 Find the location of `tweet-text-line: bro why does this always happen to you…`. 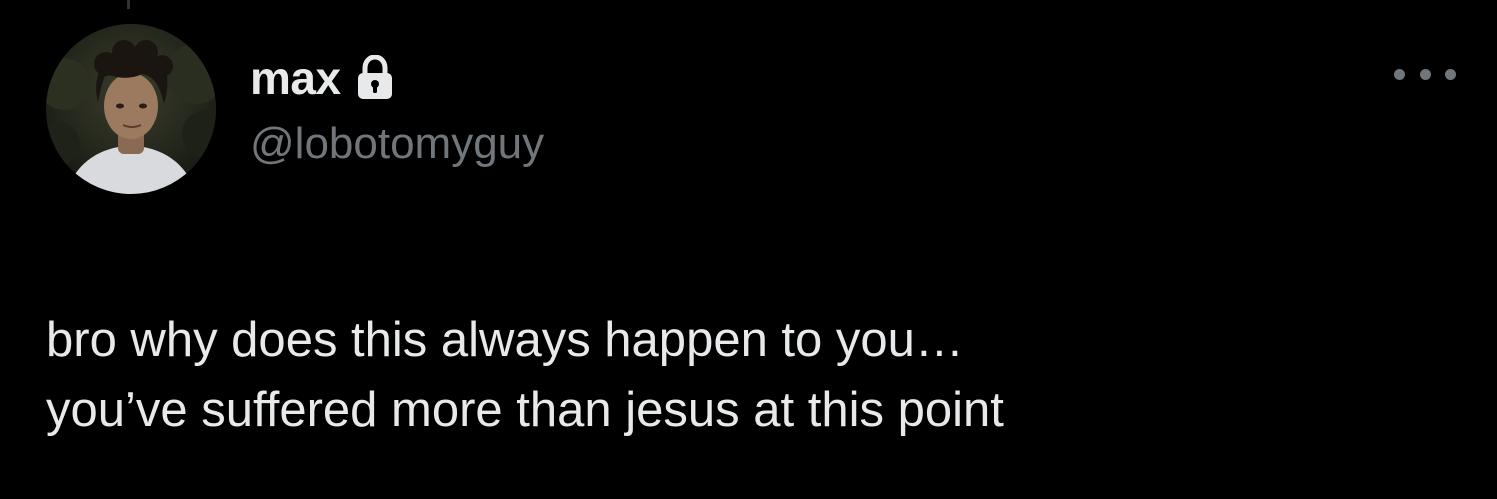

tweet-text-line: bro why does this always happen to you… is located at coordinates (505, 340).